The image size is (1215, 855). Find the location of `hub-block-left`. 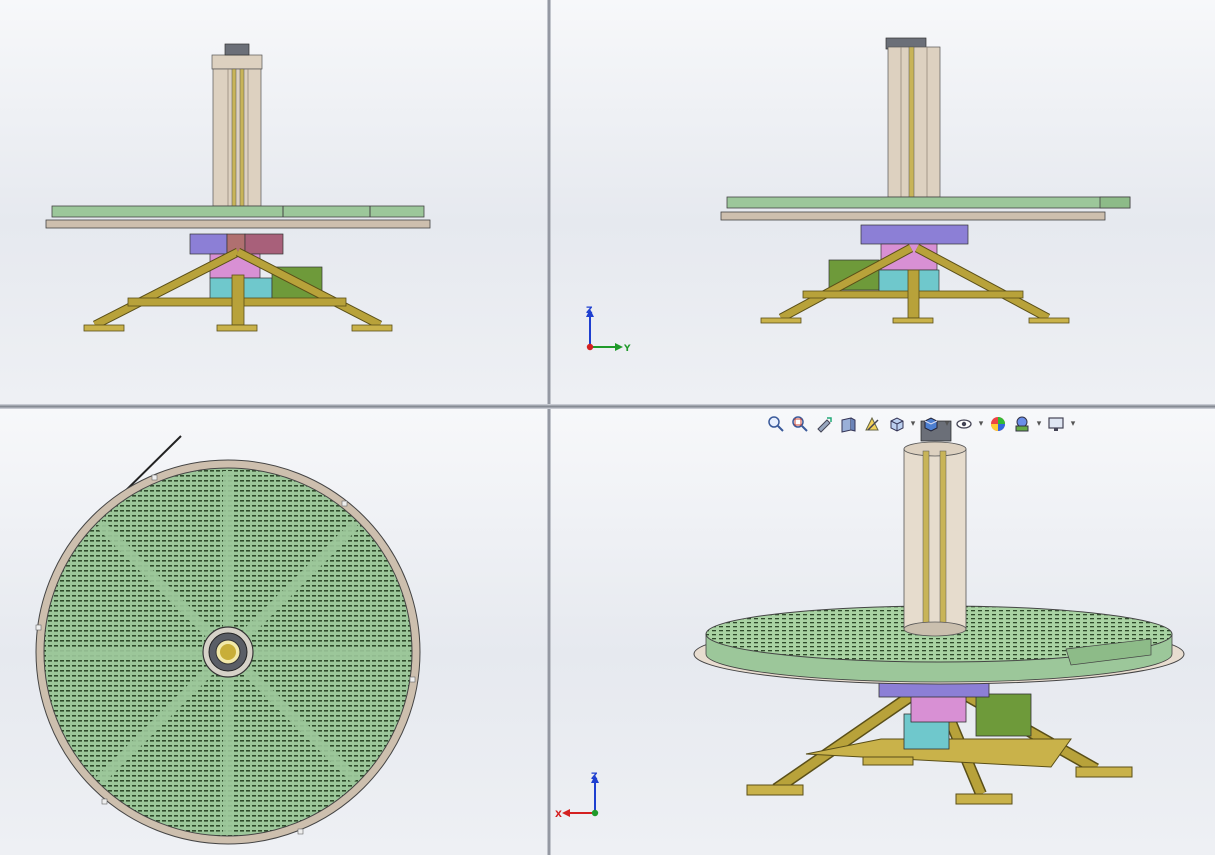

hub-block-left is located at coordinates (208, 244).